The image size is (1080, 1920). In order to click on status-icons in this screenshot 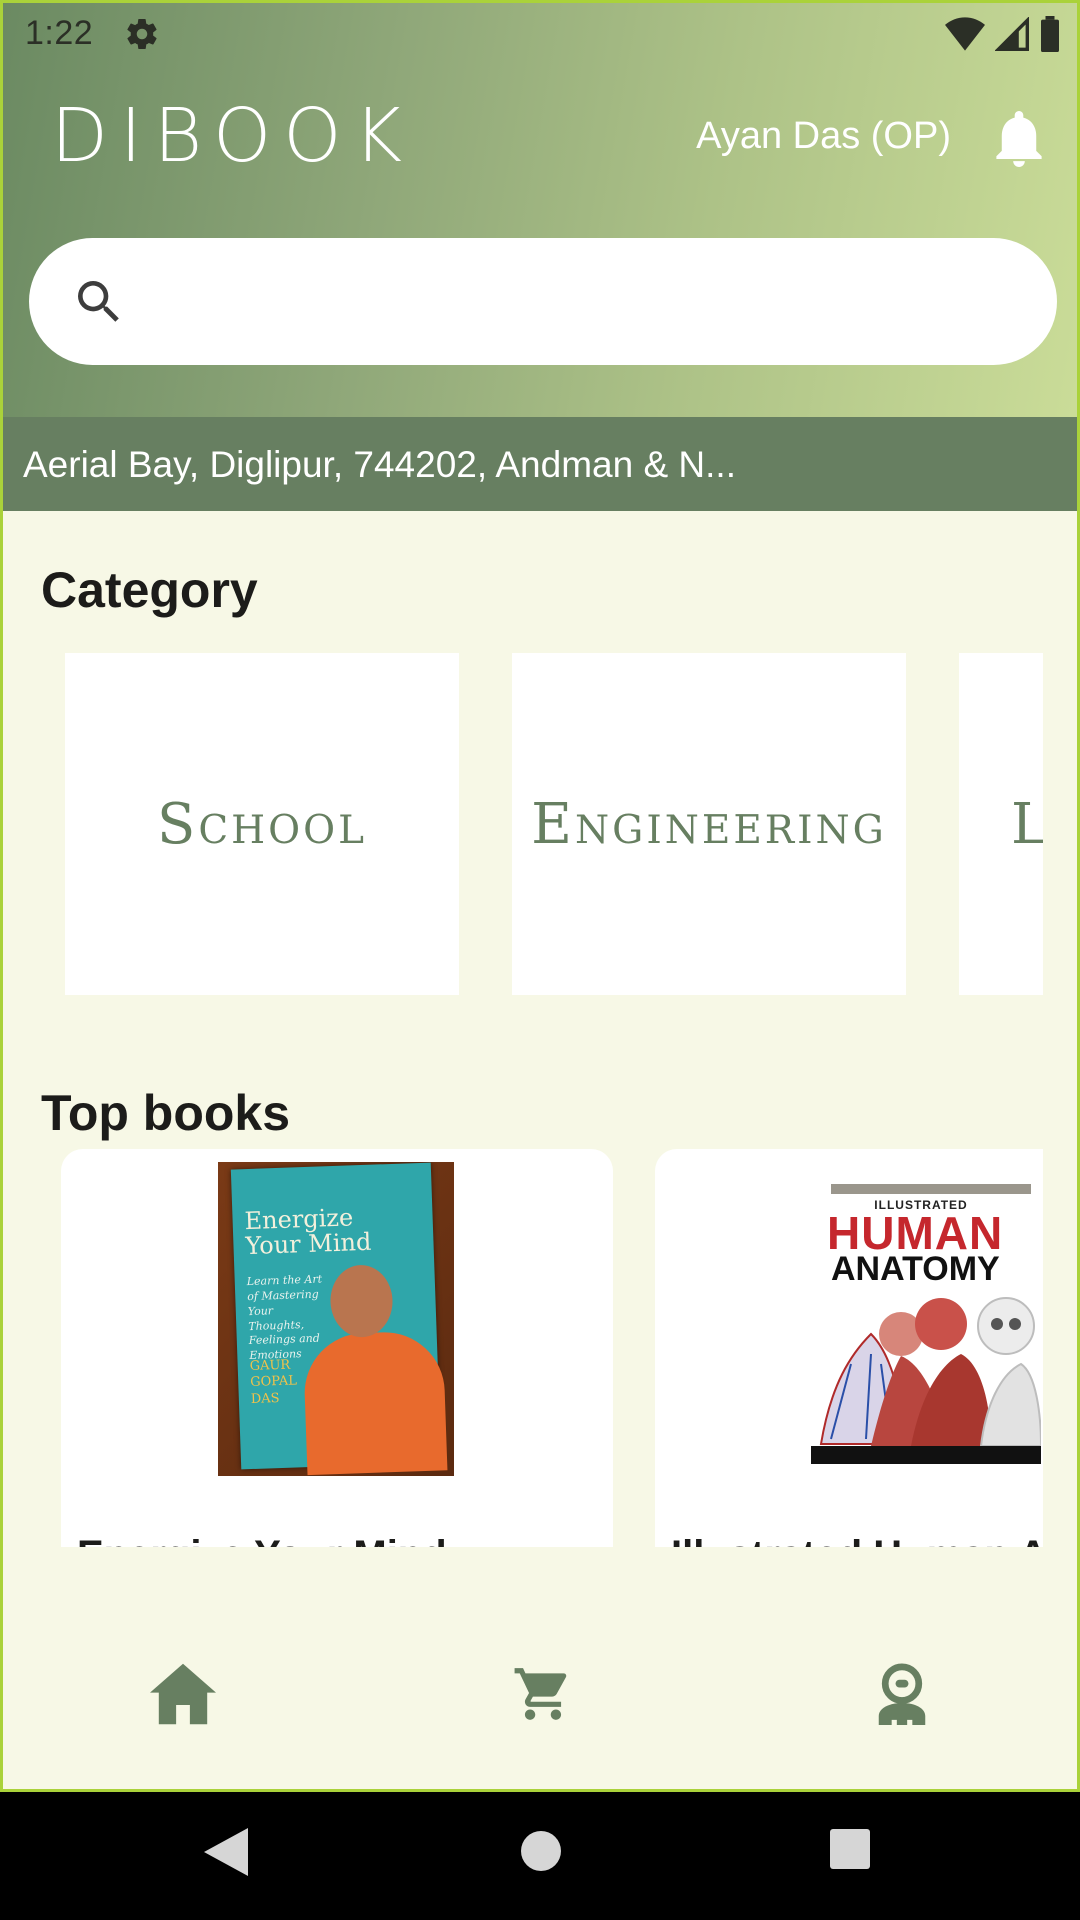, I will do `click(1003, 34)`.